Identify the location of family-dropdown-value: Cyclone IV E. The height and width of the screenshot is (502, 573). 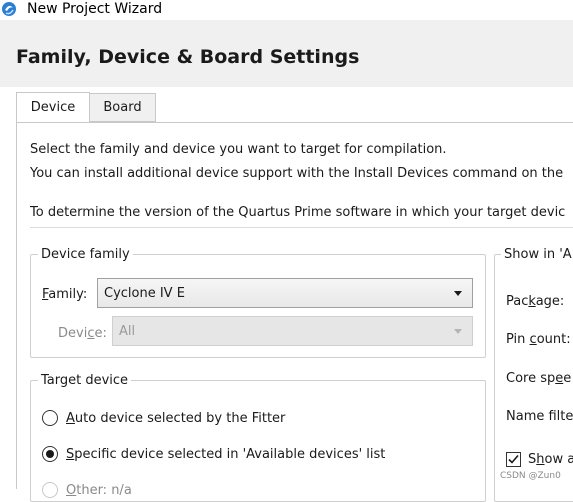
(144, 293).